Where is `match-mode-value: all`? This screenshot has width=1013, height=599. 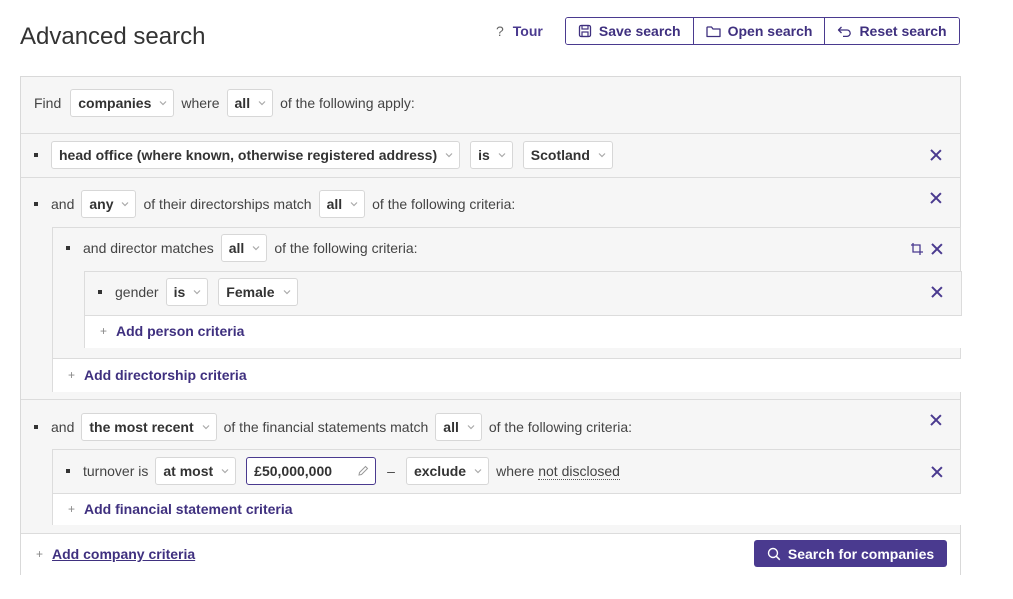 match-mode-value: all is located at coordinates (242, 103).